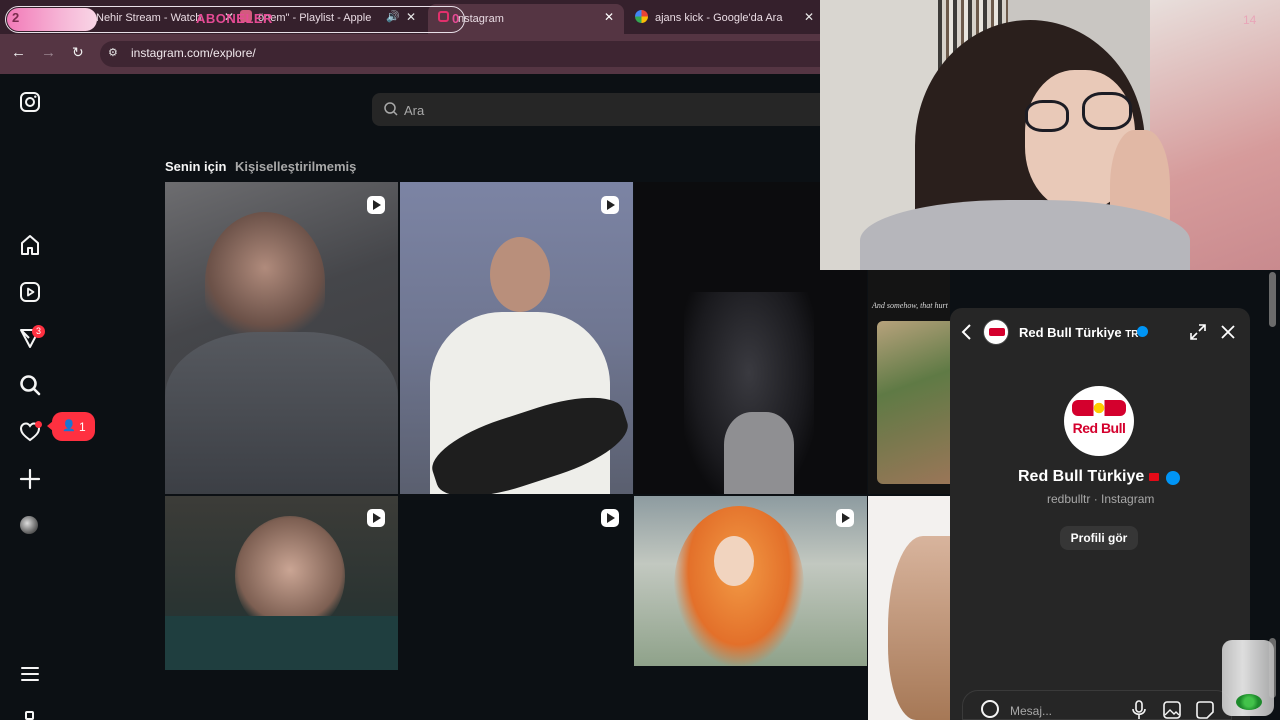 The height and width of the screenshot is (720, 1280). Describe the element at coordinates (193, 53) in the screenshot. I see `url-text: instagram.com/explore/` at that location.